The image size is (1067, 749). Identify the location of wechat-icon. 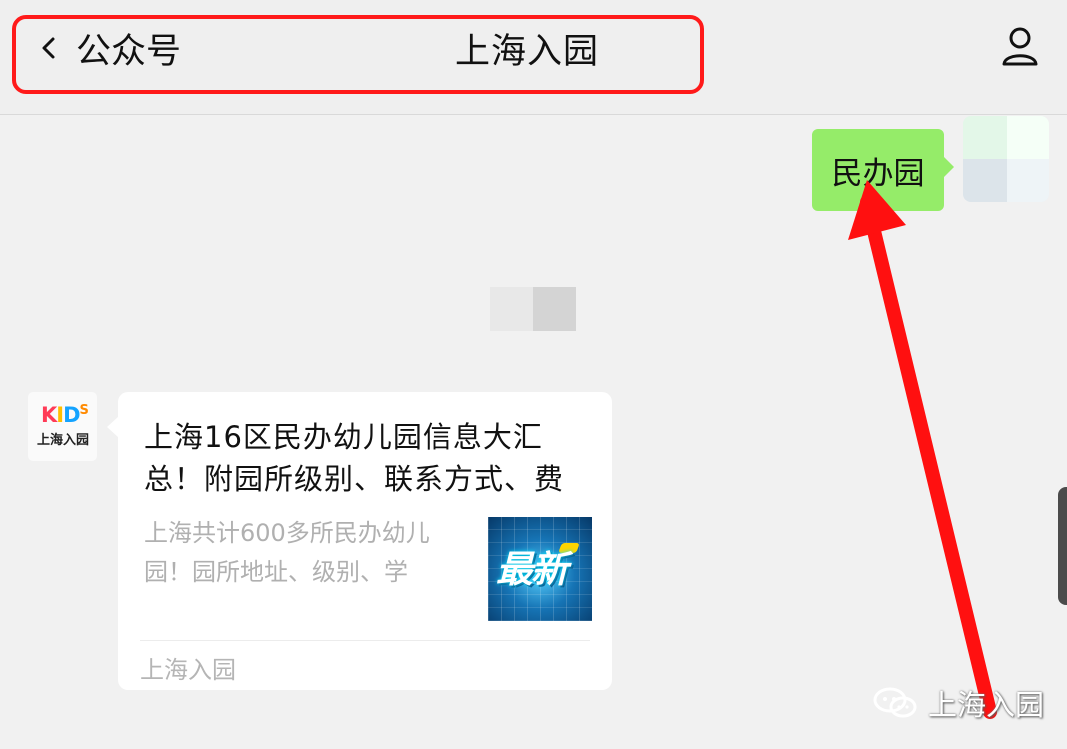
(895, 702).